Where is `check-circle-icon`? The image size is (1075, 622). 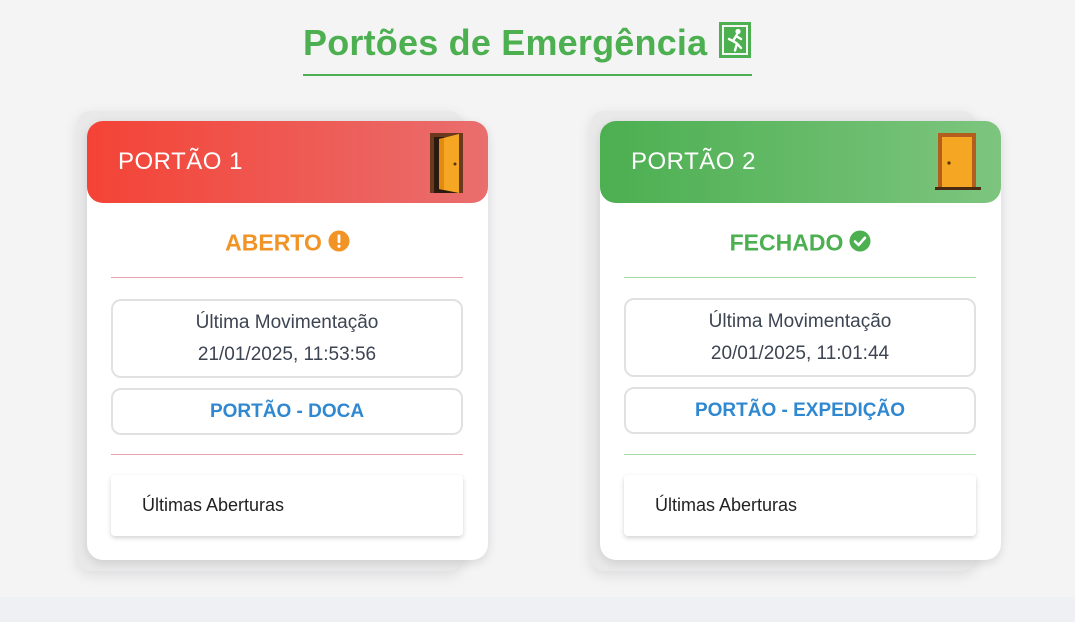 check-circle-icon is located at coordinates (860, 241).